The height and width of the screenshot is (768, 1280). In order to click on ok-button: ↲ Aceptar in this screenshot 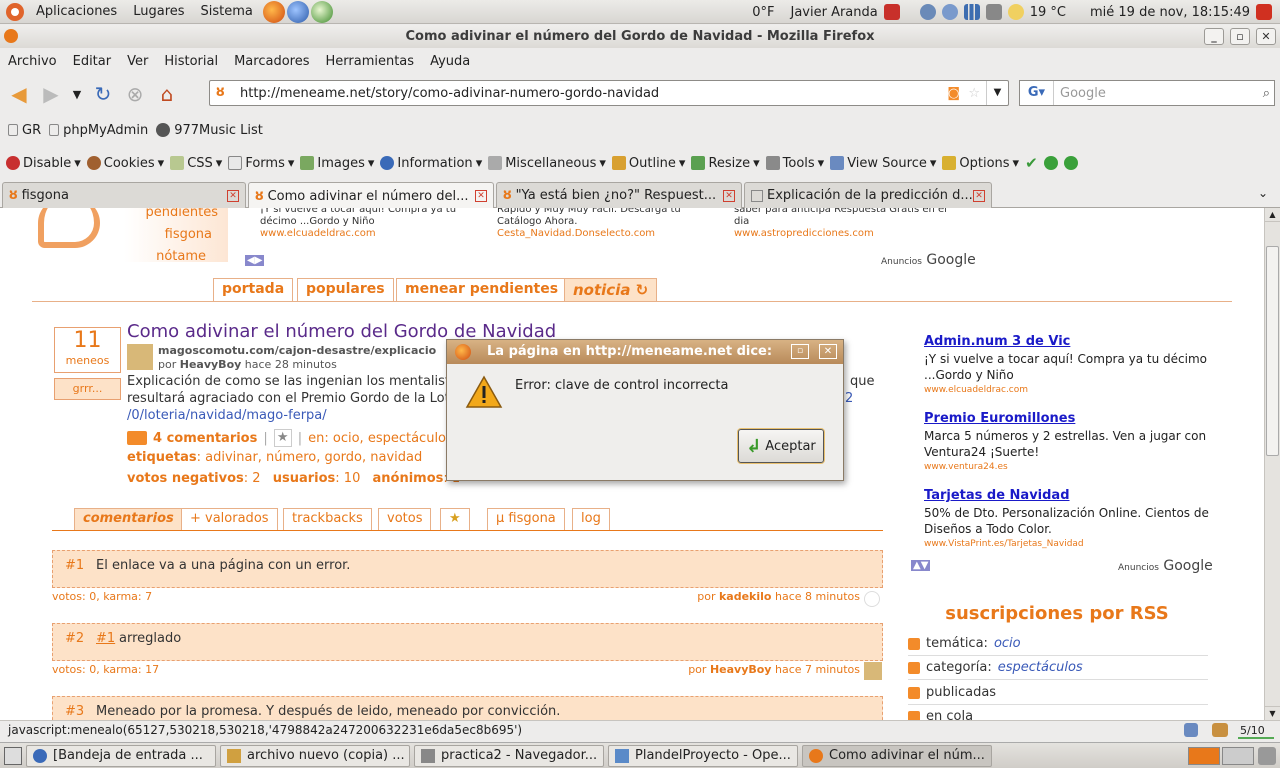, I will do `click(781, 446)`.